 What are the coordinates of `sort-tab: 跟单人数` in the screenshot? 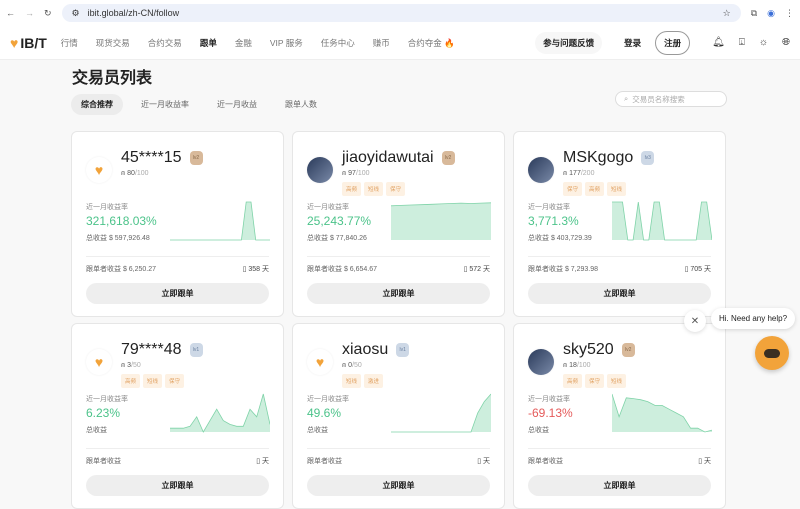 It's located at (301, 104).